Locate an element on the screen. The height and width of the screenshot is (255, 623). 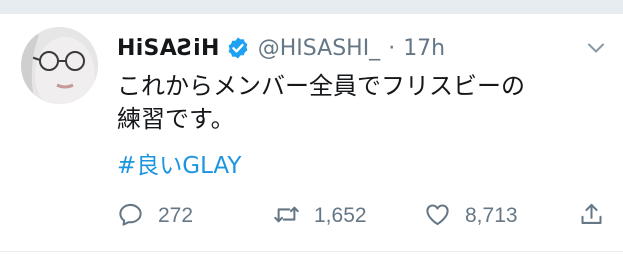
like-count: 8,713 is located at coordinates (491, 215).